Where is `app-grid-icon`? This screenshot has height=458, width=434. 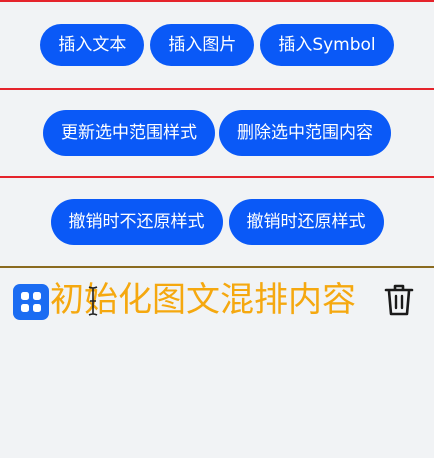
app-grid-icon is located at coordinates (31, 302).